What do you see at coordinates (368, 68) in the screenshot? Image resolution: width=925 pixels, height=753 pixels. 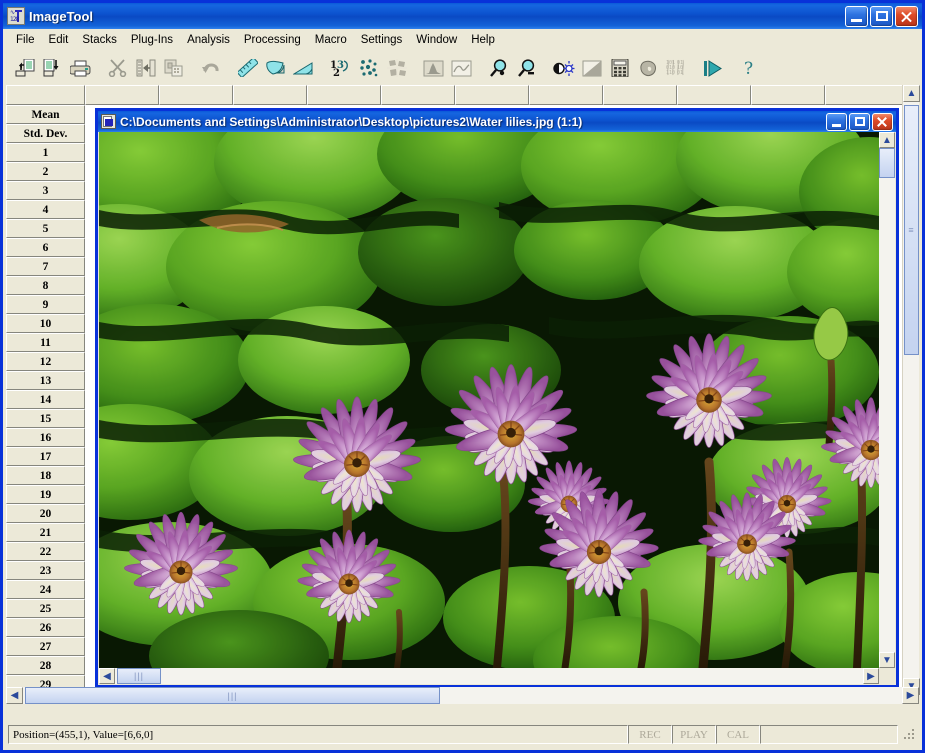 I see `particle-analysis-icon` at bounding box center [368, 68].